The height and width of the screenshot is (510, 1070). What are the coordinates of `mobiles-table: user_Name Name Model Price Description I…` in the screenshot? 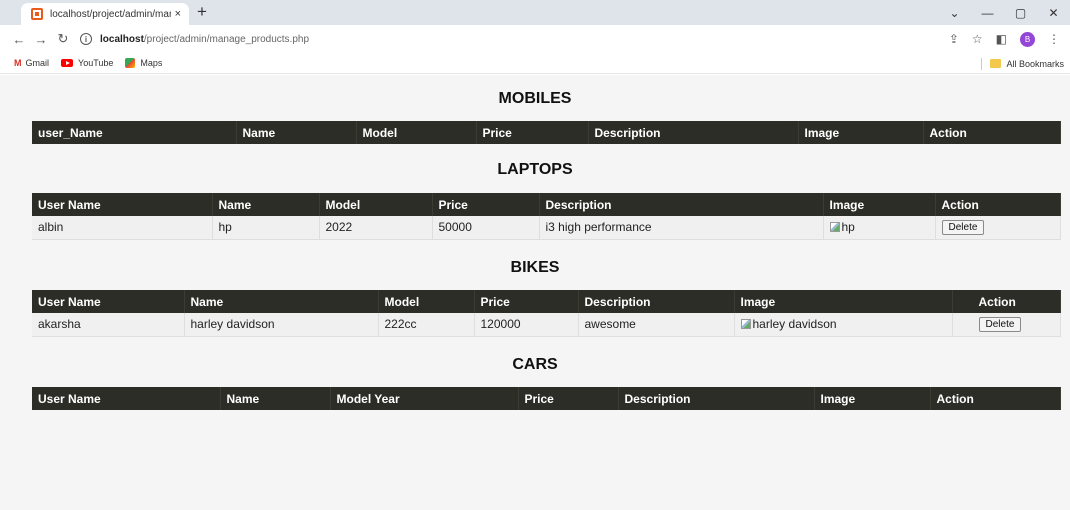 It's located at (546, 132).